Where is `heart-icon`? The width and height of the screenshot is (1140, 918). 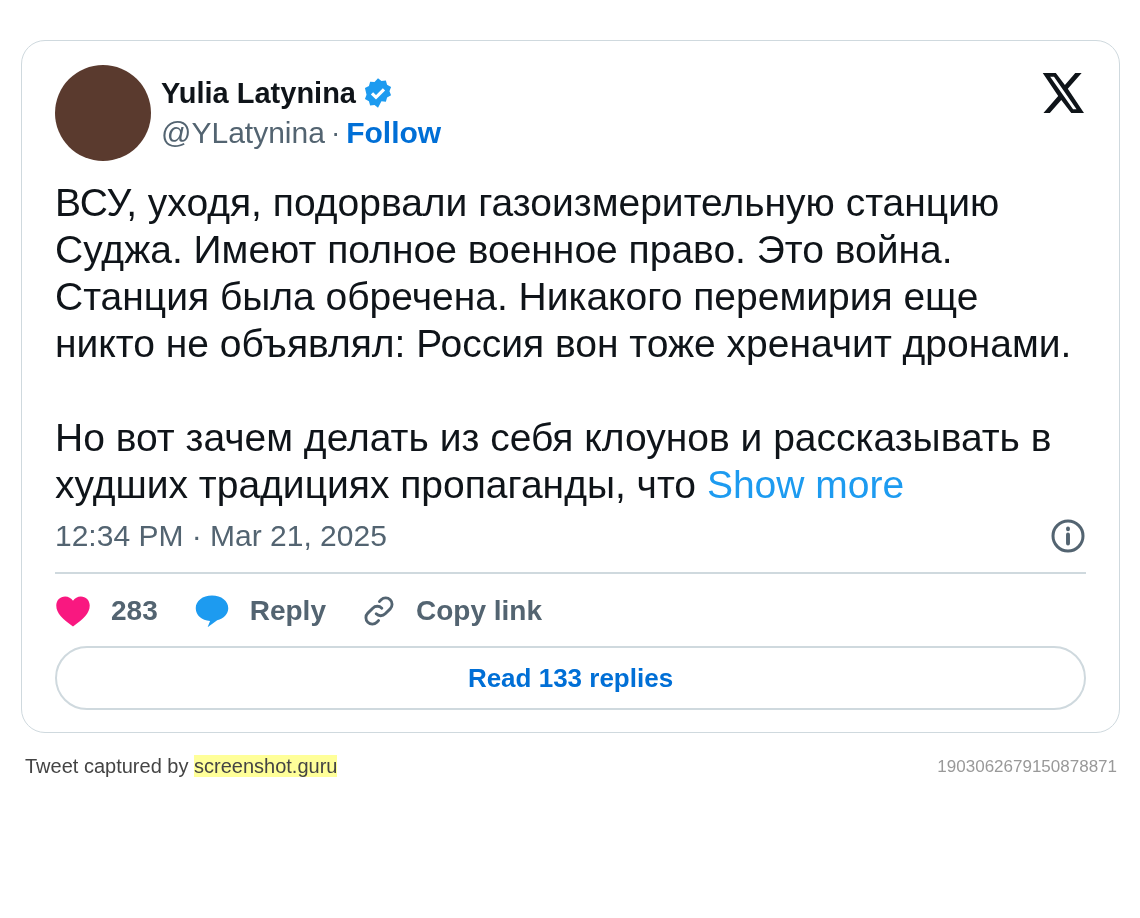 heart-icon is located at coordinates (73, 611).